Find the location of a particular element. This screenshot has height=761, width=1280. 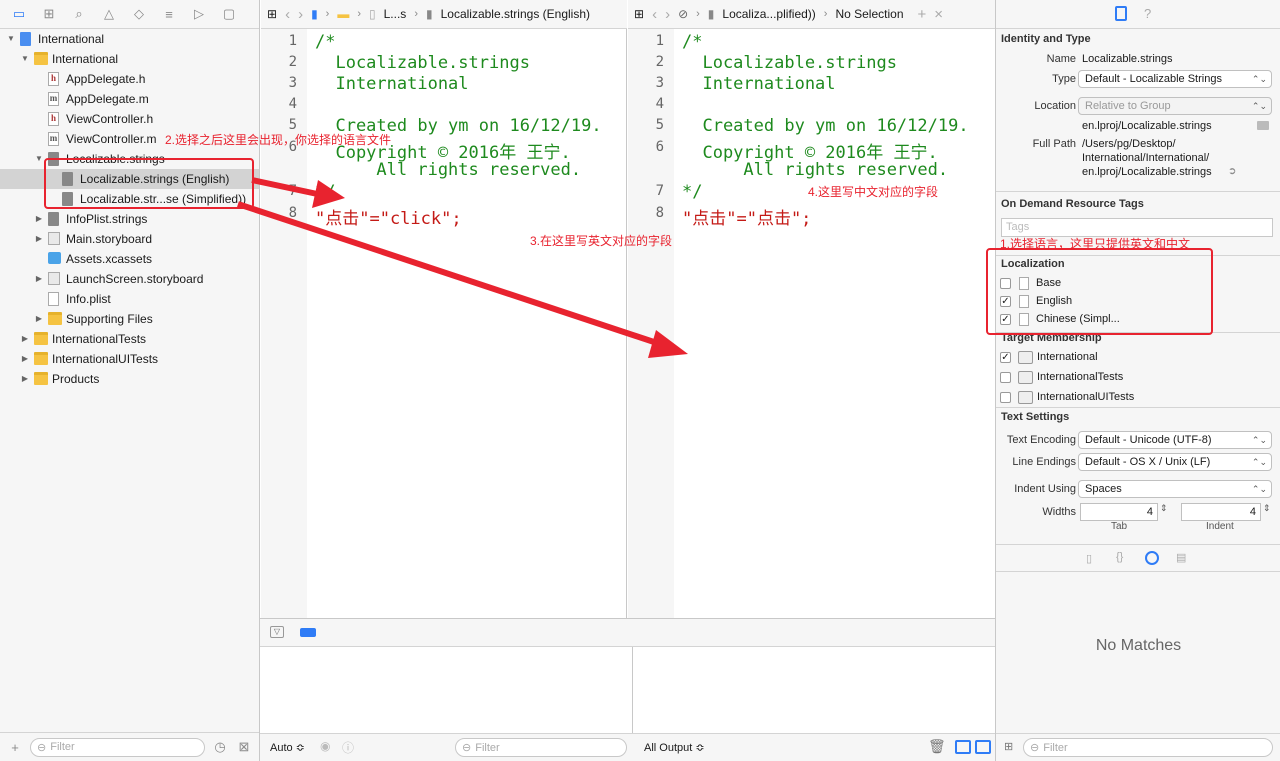

breakpoint-icon: ▷ is located at coordinates (199, 14).